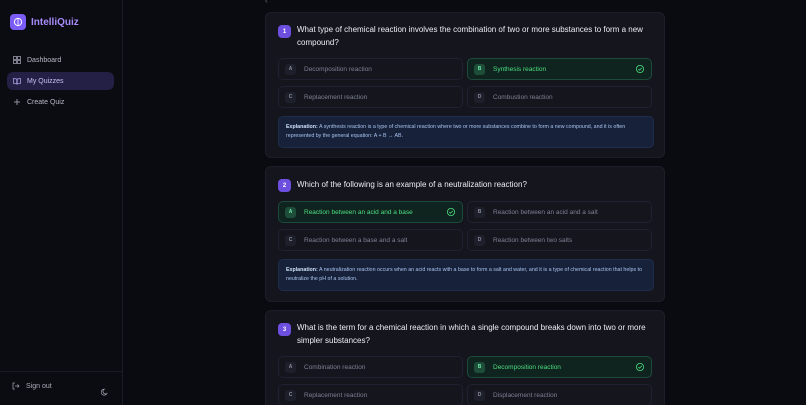  What do you see at coordinates (104, 389) in the screenshot?
I see `moon-icon` at bounding box center [104, 389].